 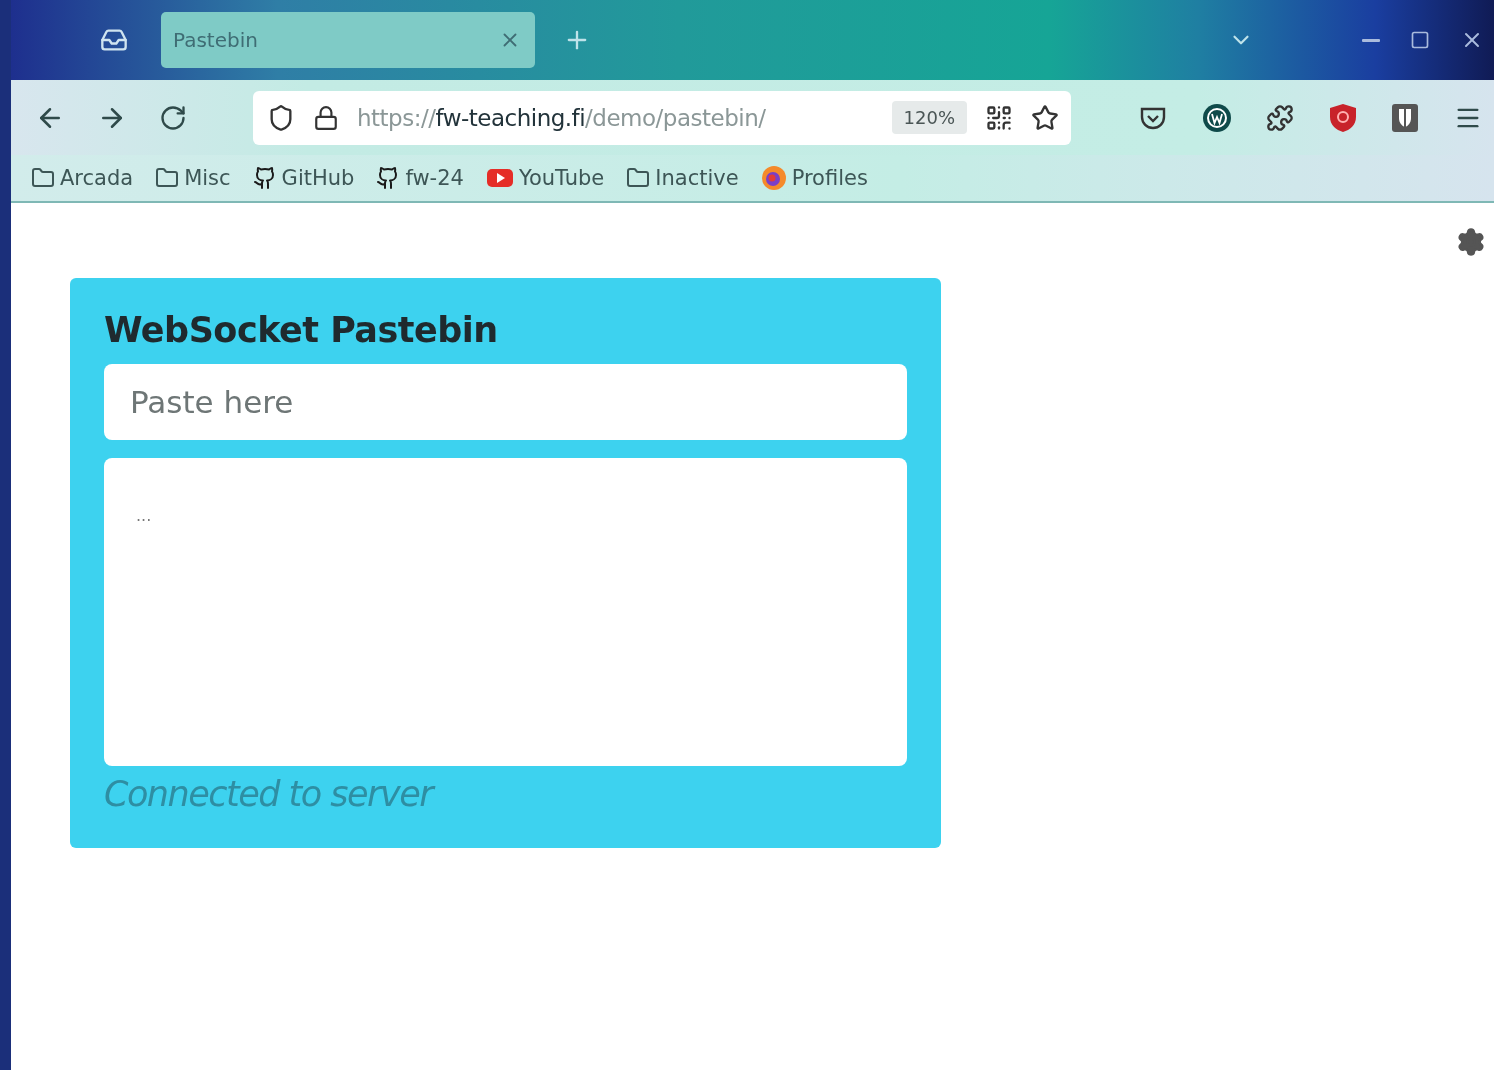 I want to click on bookmark-link: Misc, so click(x=193, y=178).